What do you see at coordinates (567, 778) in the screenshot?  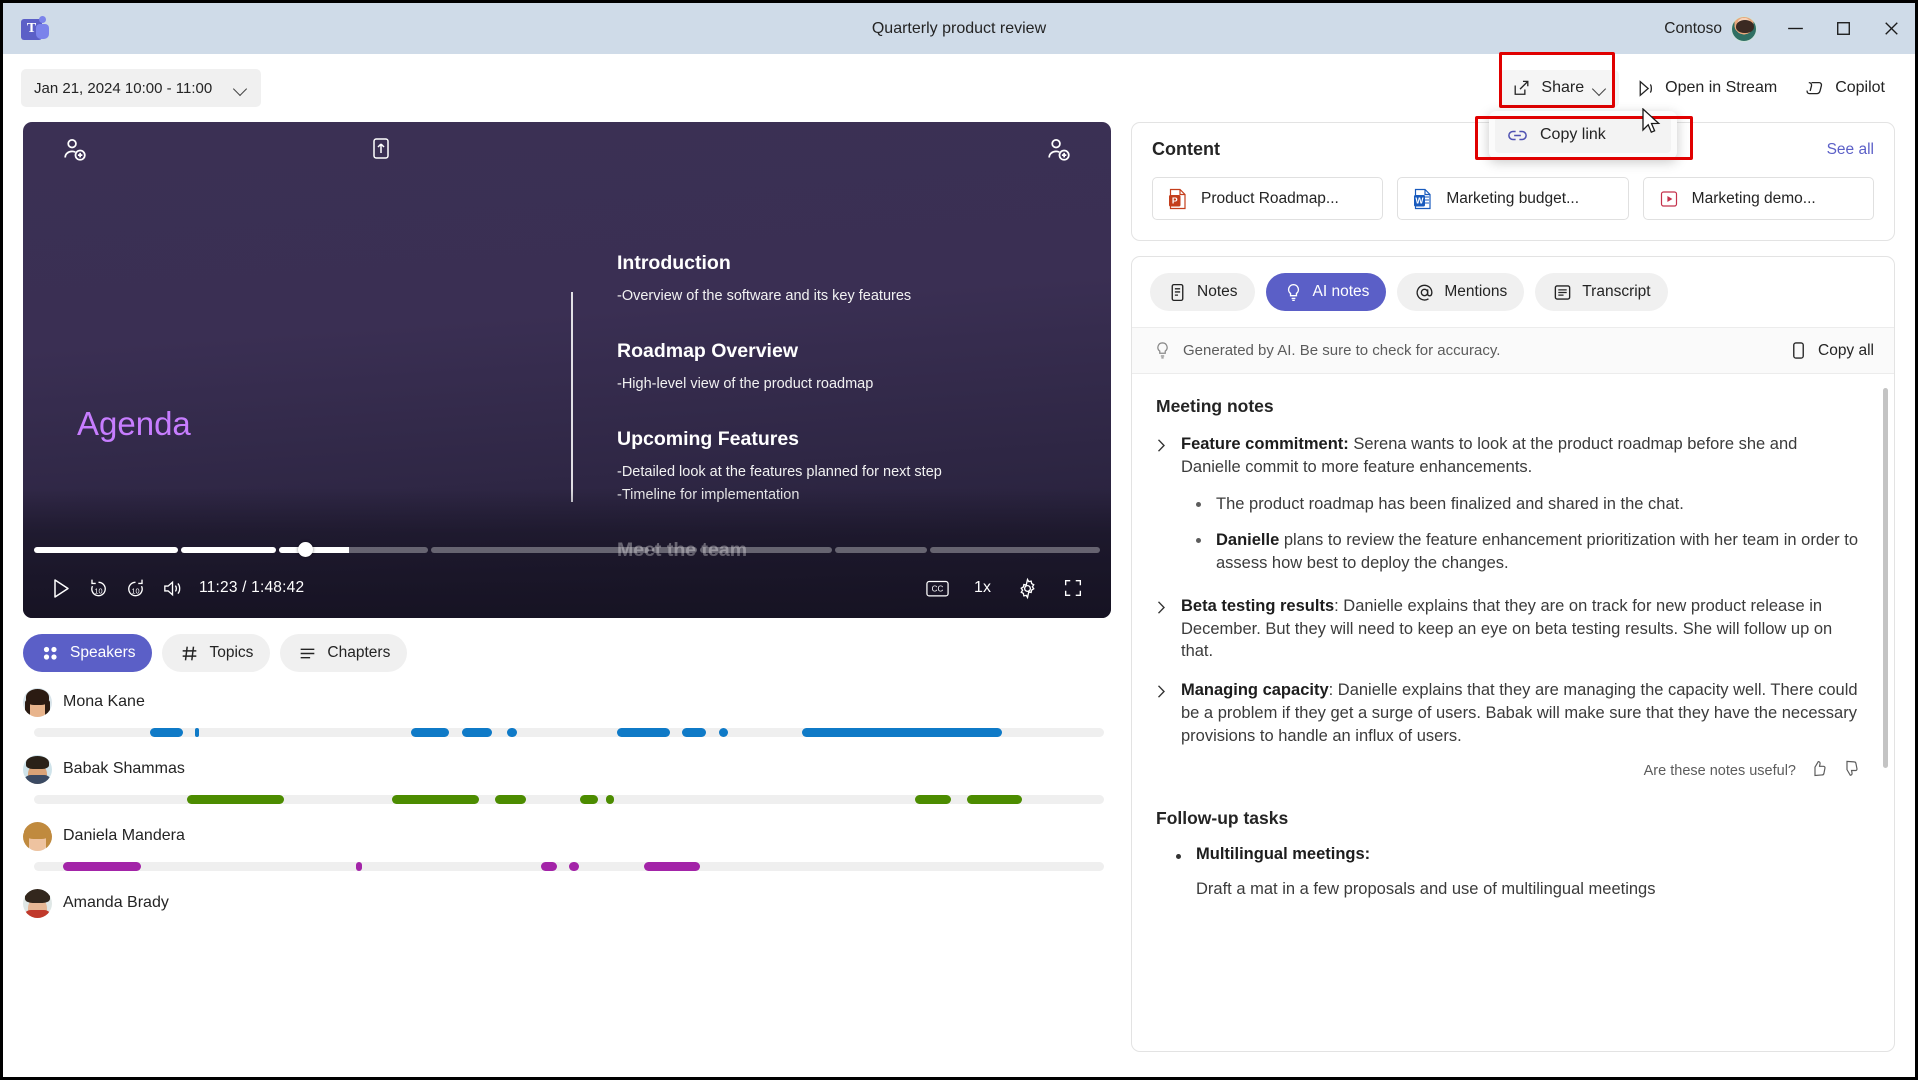 I see `speaker-row: Babak Shammas` at bounding box center [567, 778].